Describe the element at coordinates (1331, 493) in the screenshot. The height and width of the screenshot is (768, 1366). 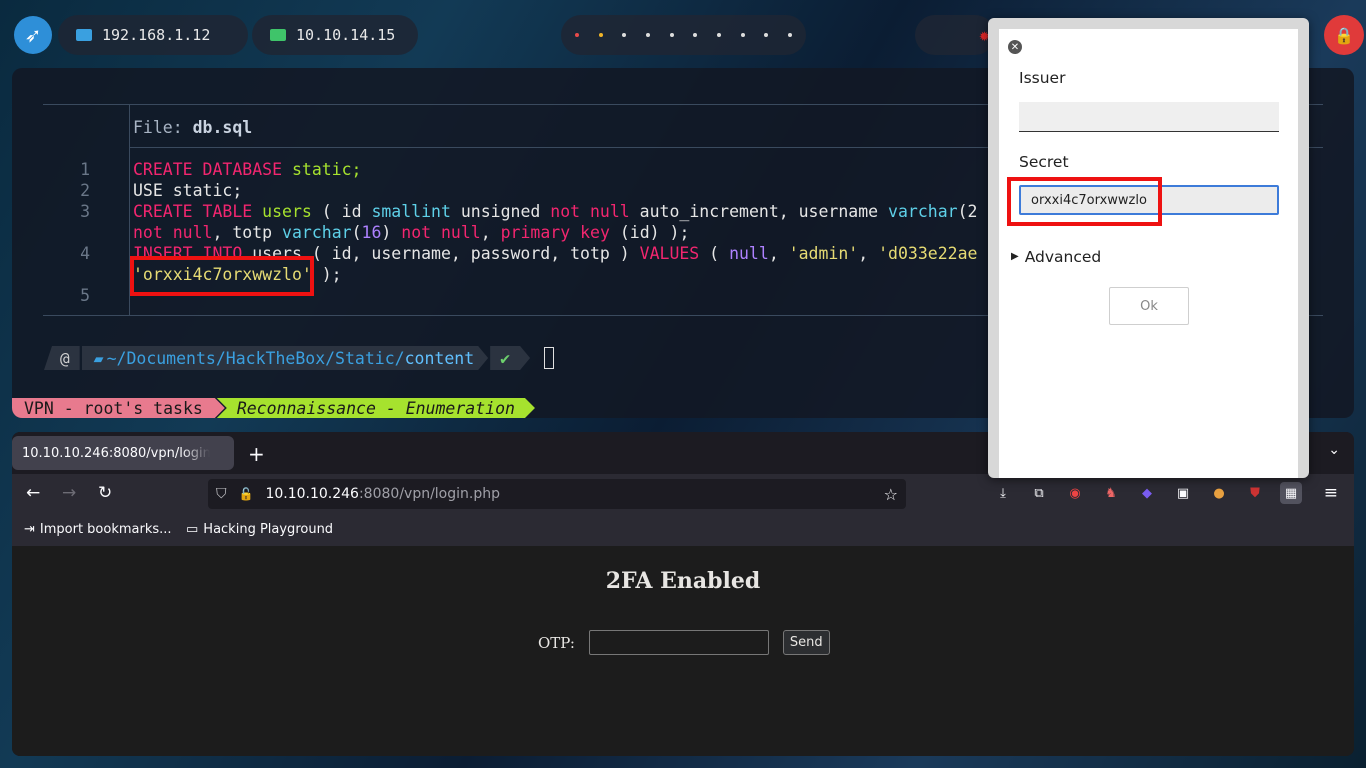
I see `hamburger-menu-icon: ≡` at that location.